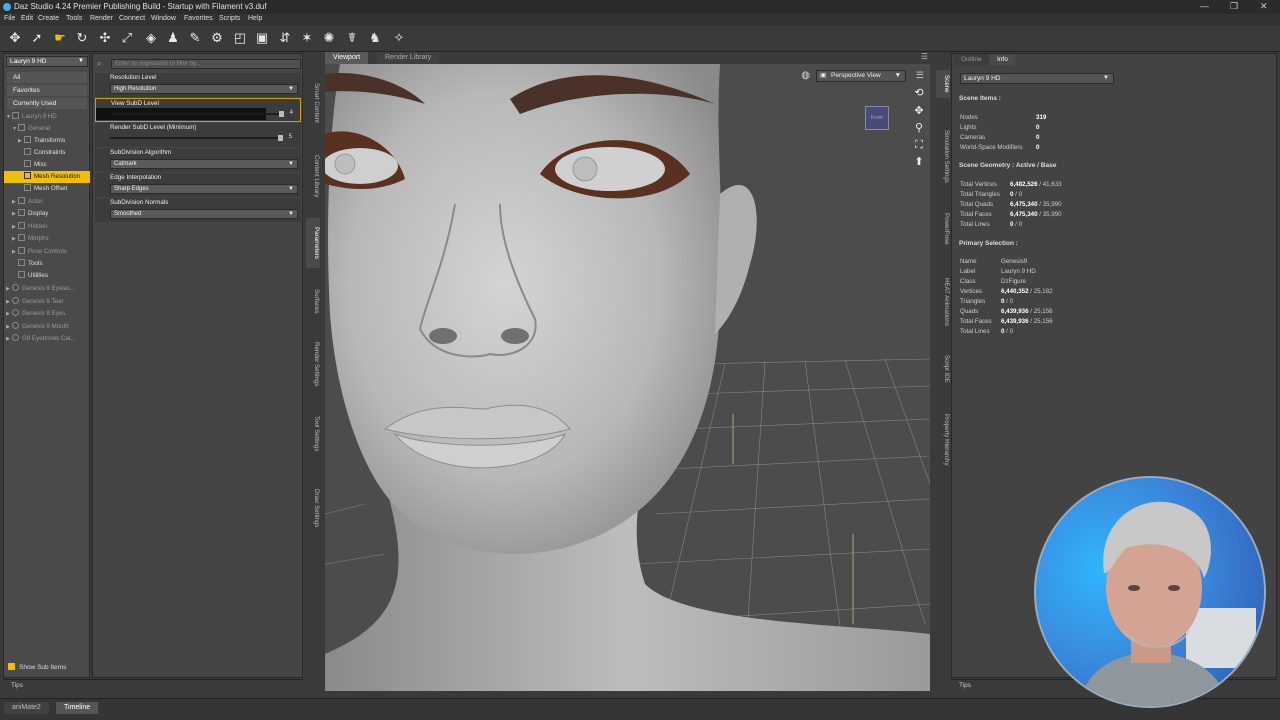 This screenshot has height=720, width=1280. What do you see at coordinates (9, 18) in the screenshot?
I see `menu-file: File` at bounding box center [9, 18].